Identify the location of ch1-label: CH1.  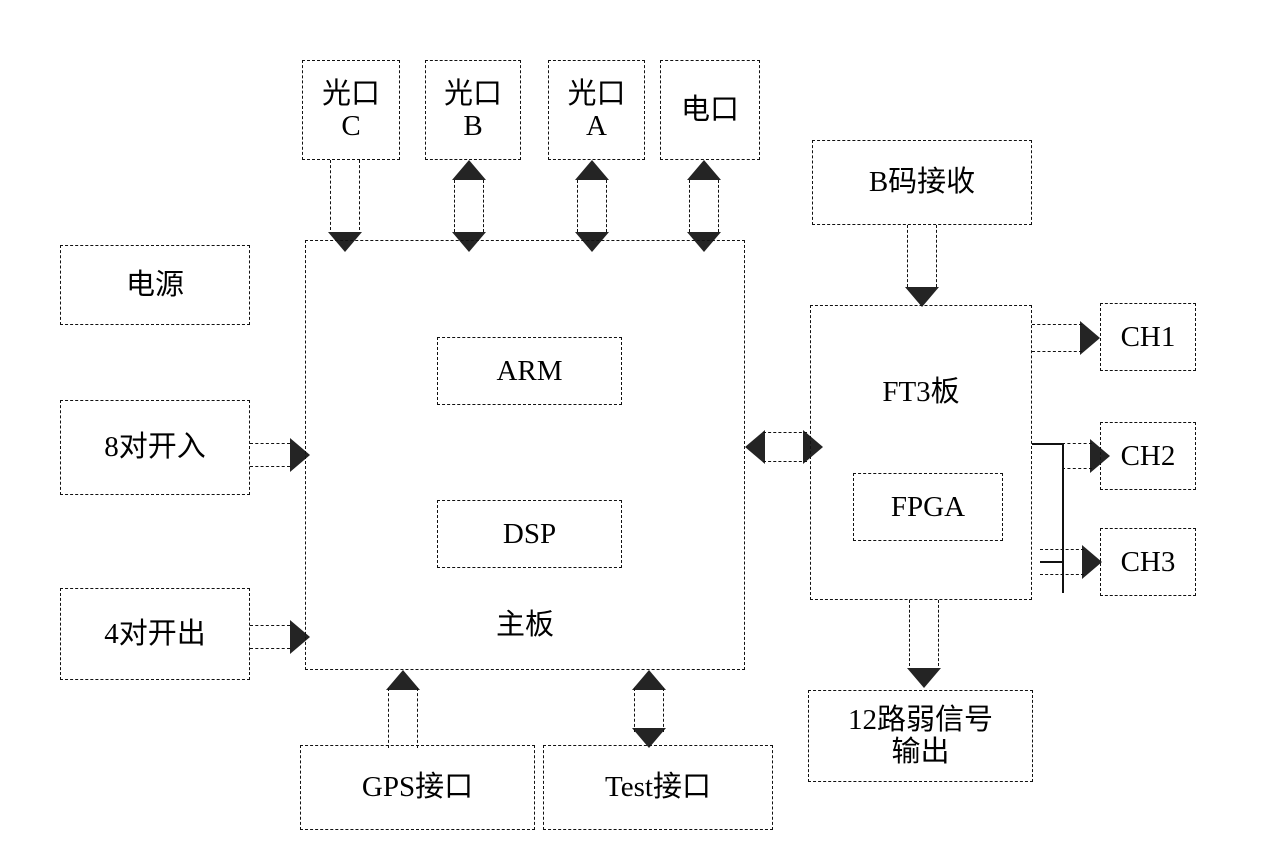
(1148, 336).